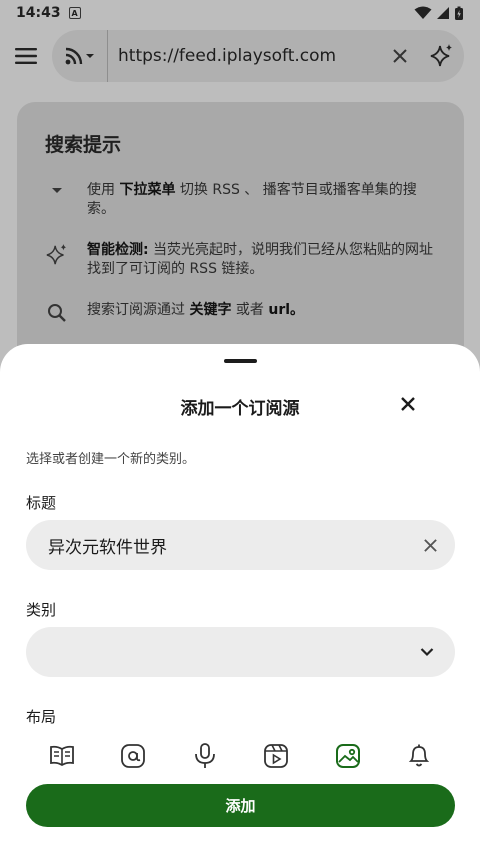 Image resolution: width=480 pixels, height=853 pixels. I want to click on layout-option-social, so click(133, 756).